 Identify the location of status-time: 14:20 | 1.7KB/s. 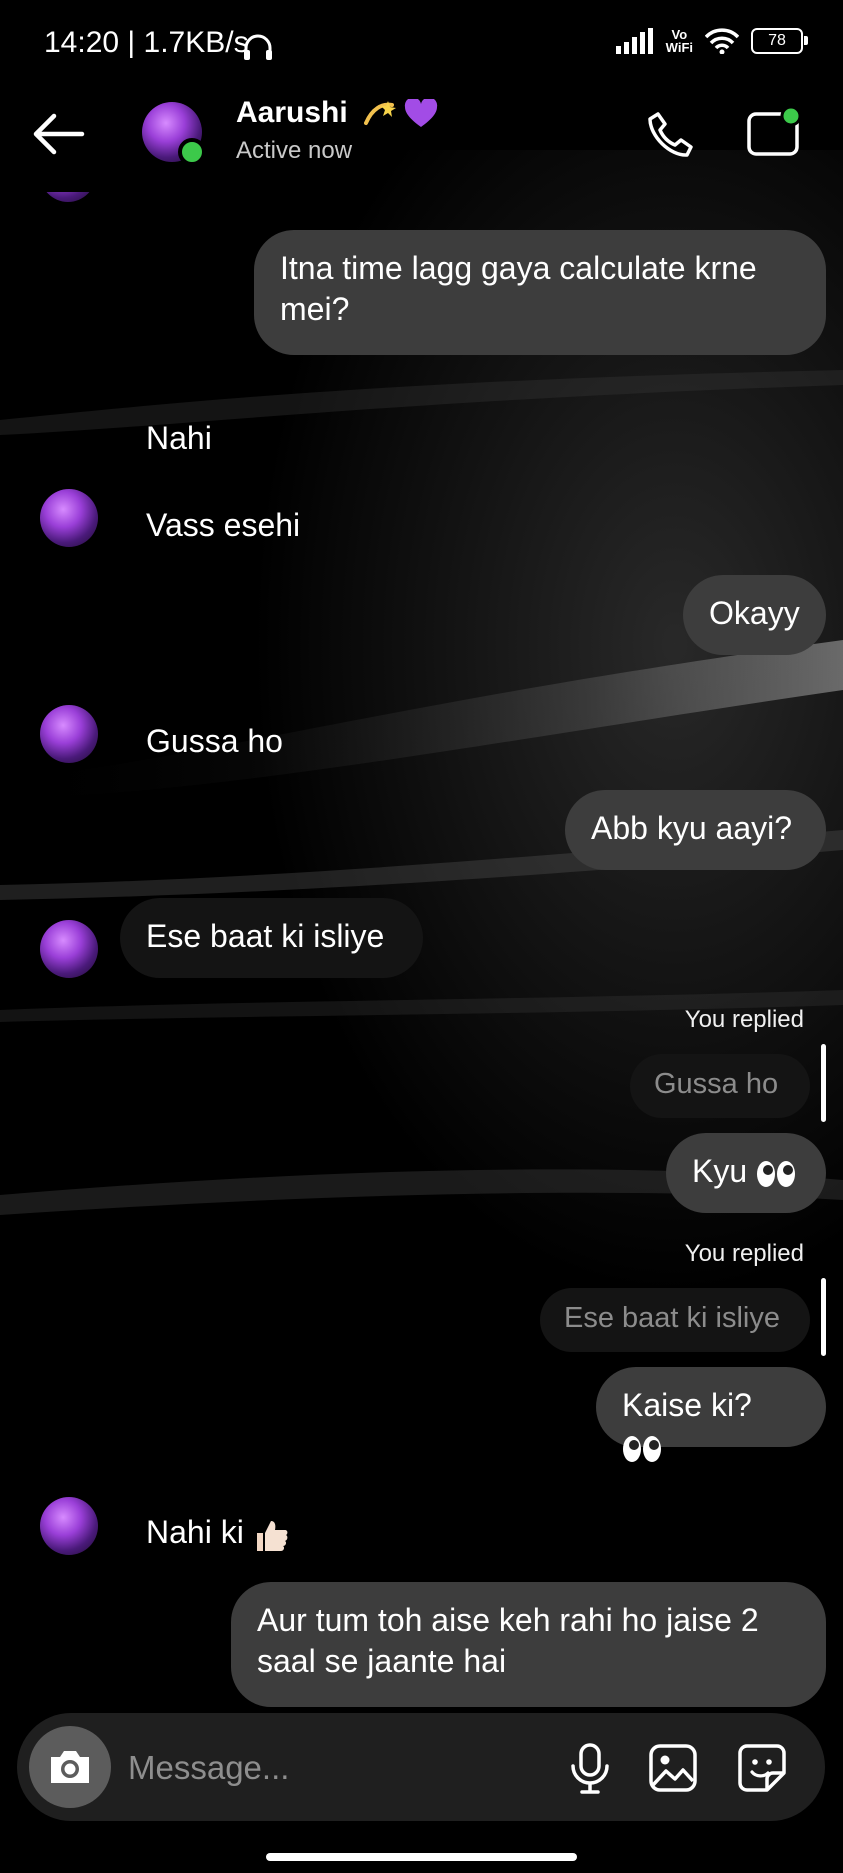
(146, 42).